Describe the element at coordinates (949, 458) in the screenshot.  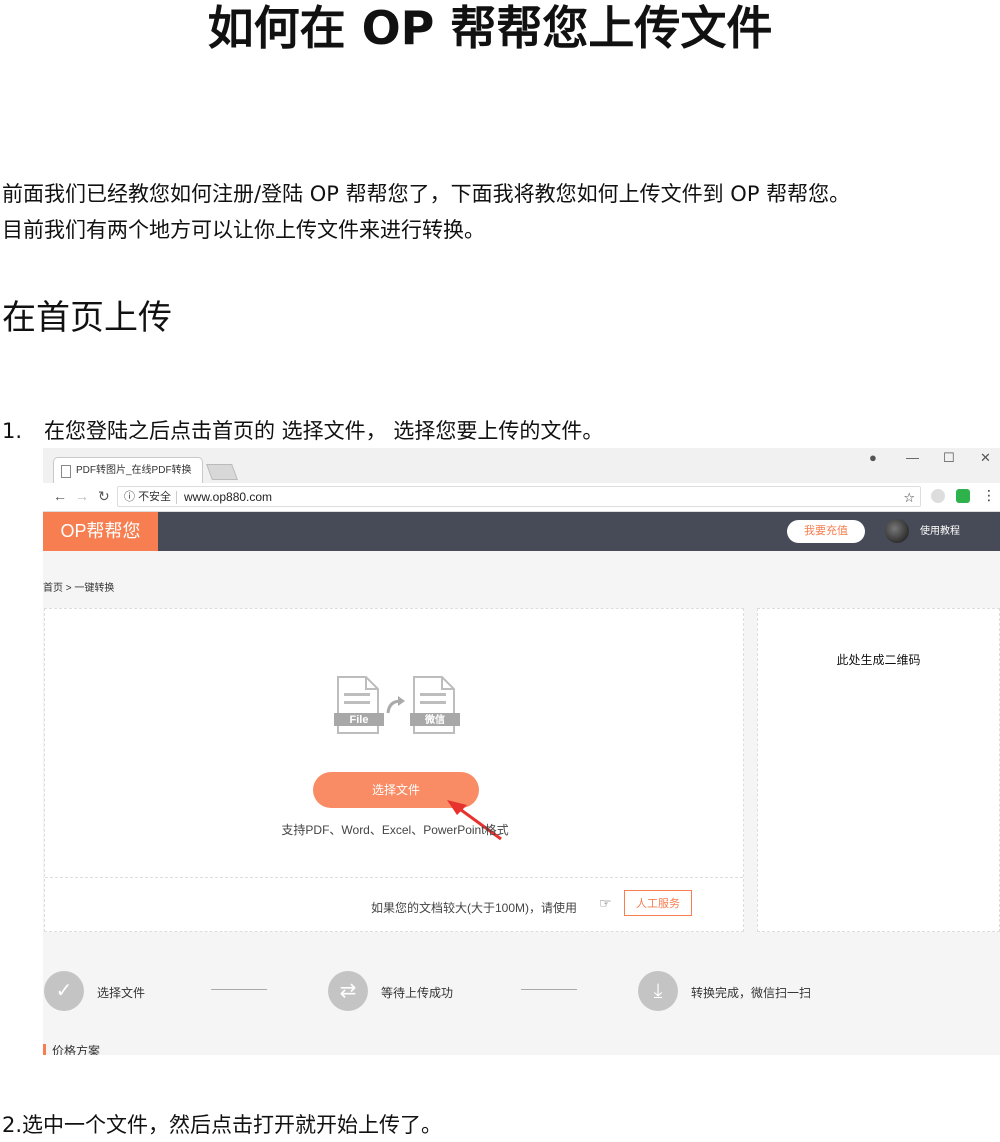
I see `maximize-icon: ☐` at that location.